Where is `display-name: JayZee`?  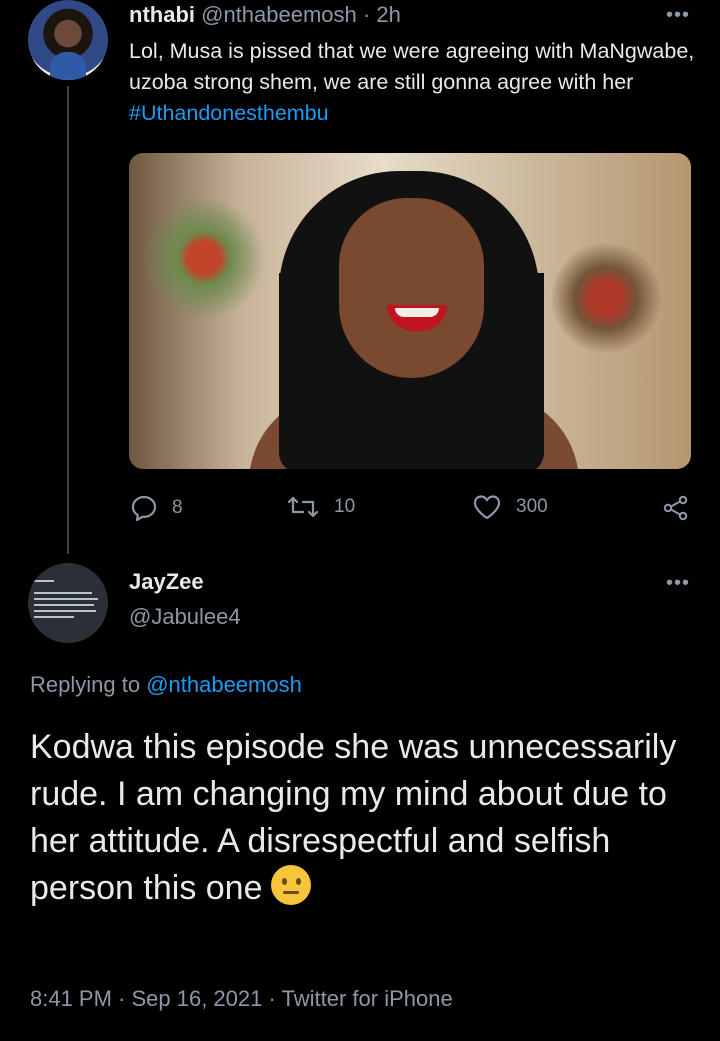 display-name: JayZee is located at coordinates (166, 582).